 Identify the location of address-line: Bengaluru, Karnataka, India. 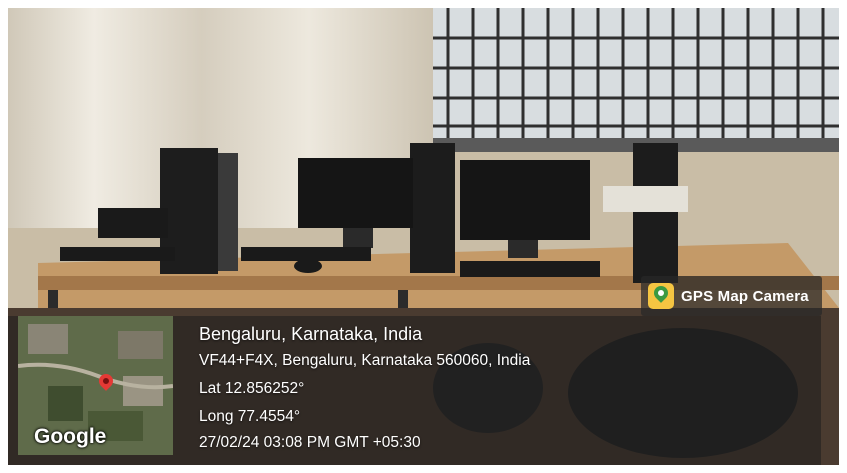
(311, 334).